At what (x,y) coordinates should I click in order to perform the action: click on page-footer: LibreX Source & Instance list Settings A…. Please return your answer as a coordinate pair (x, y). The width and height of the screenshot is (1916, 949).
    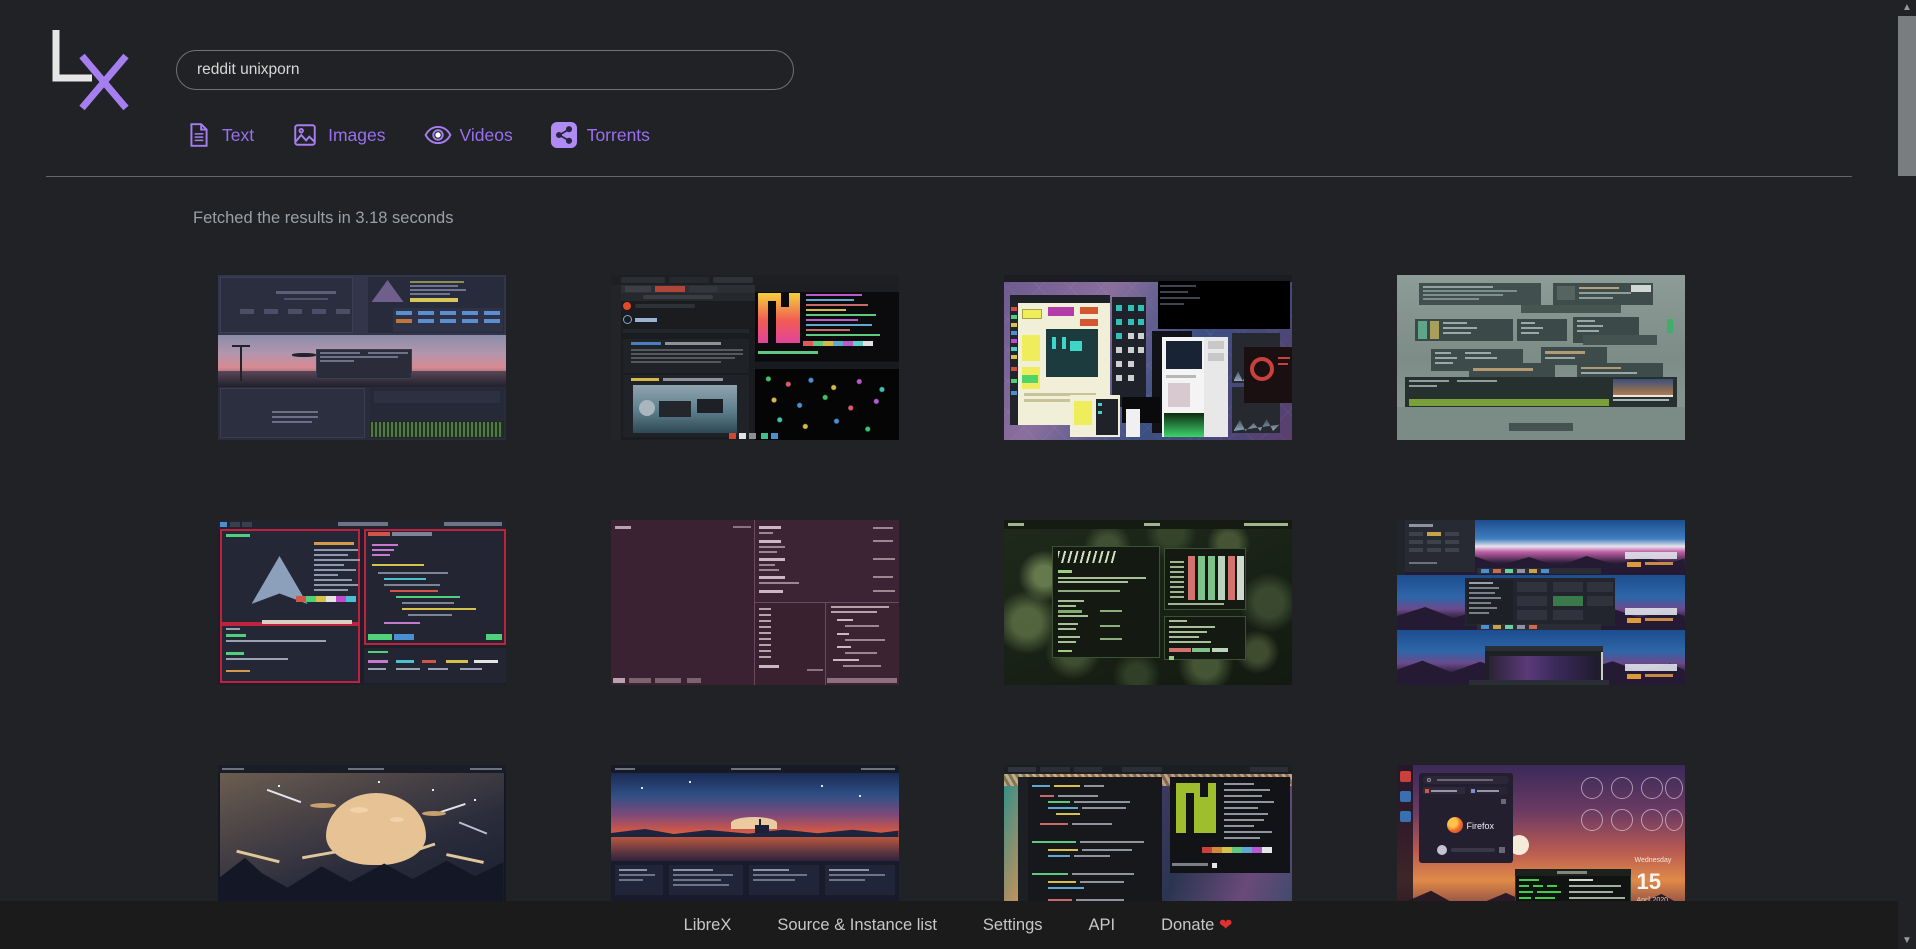
    Looking at the image, I should click on (958, 925).